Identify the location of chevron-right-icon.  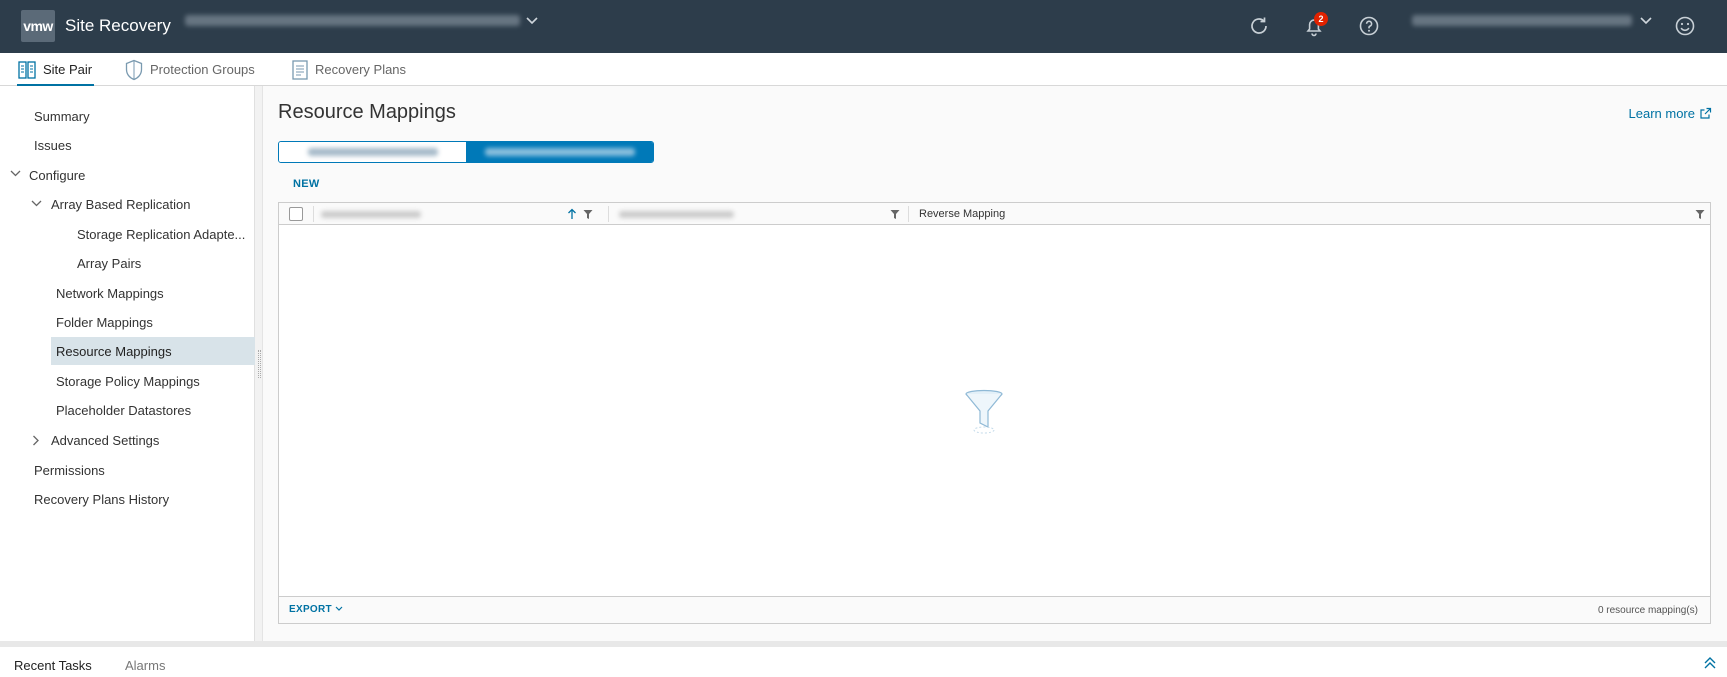
(36, 440).